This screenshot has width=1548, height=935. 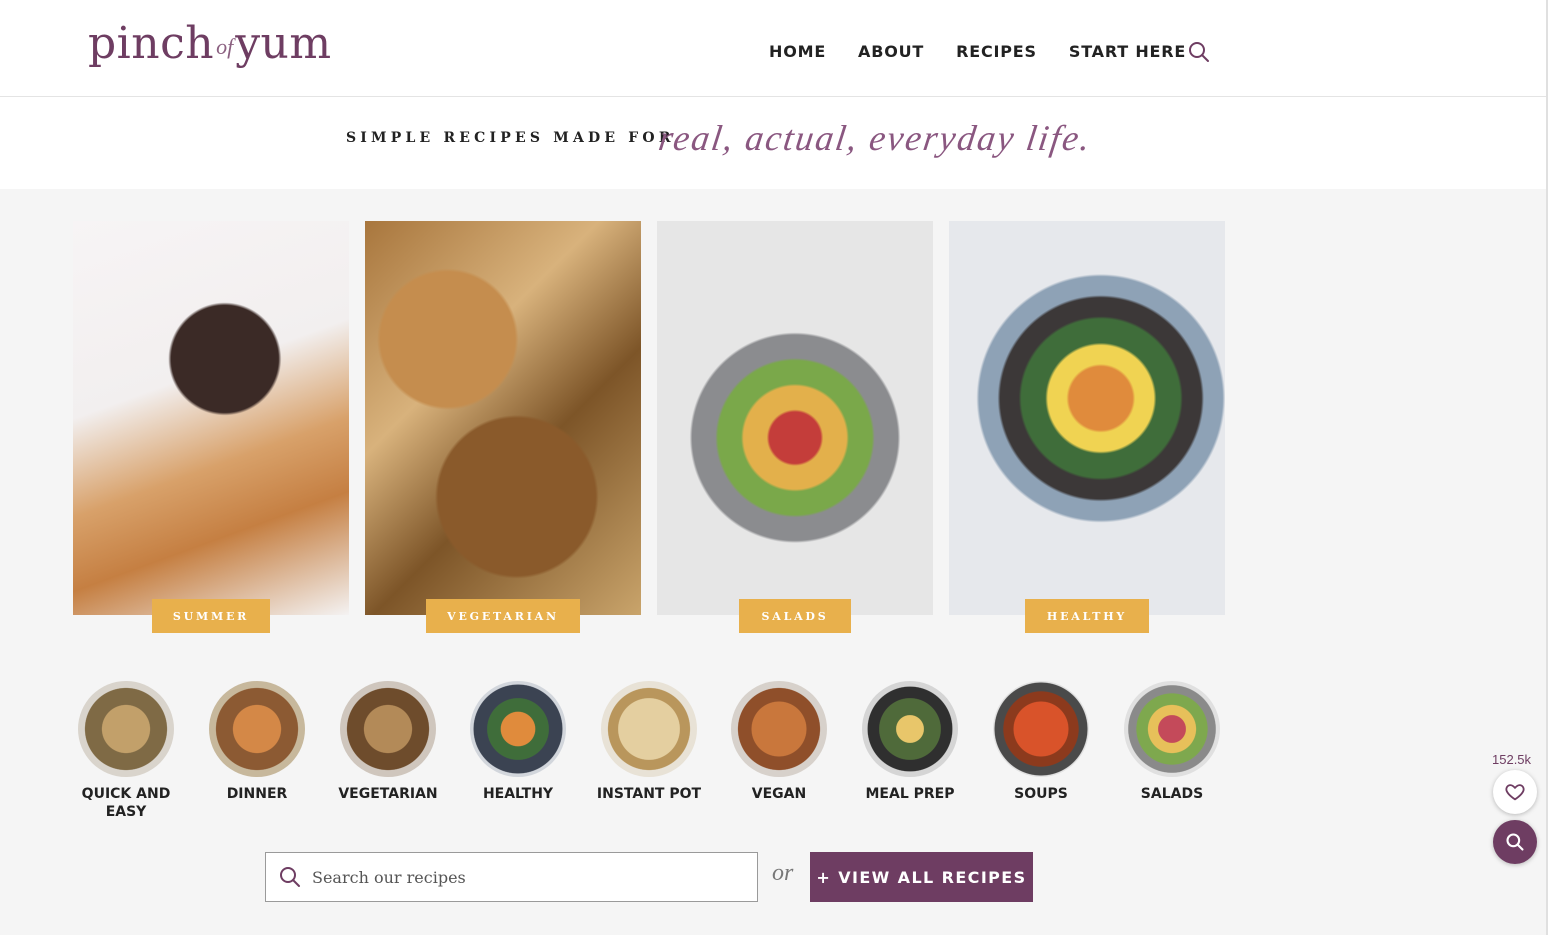 I want to click on grain-bowl-photo, so click(x=1087, y=418).